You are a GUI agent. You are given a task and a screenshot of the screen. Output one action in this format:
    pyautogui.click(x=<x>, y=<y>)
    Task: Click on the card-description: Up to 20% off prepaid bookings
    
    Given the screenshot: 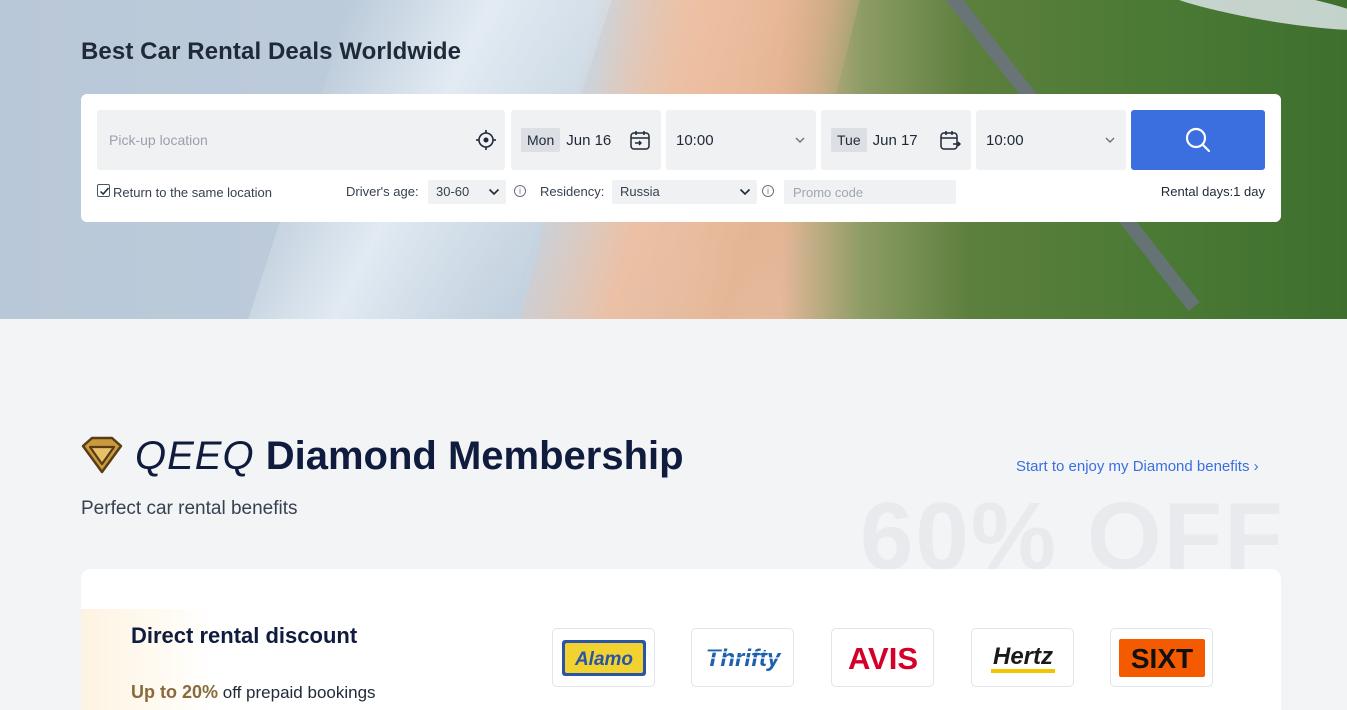 What is the action you would take?
    pyautogui.click(x=253, y=692)
    